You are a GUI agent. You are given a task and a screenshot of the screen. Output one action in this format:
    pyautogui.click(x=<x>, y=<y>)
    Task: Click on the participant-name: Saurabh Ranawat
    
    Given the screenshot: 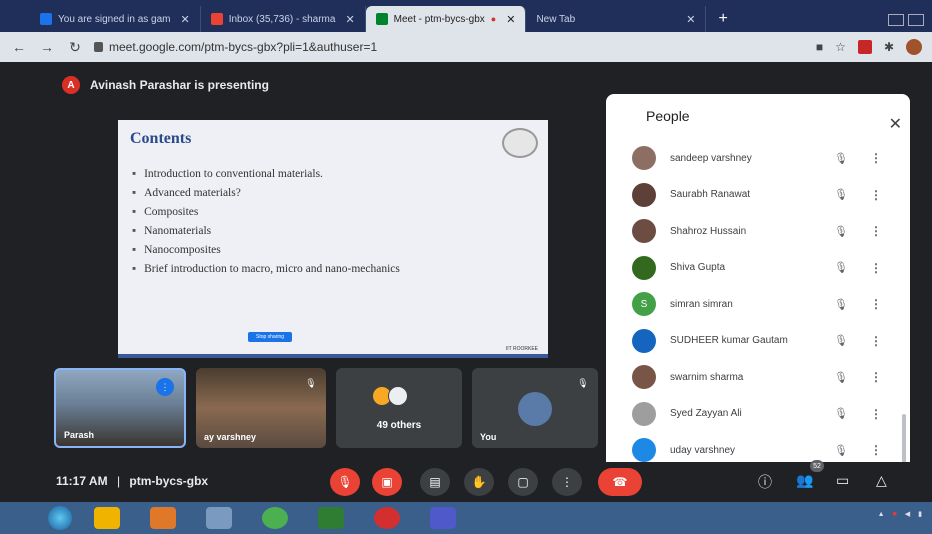 What is the action you would take?
    pyautogui.click(x=710, y=195)
    